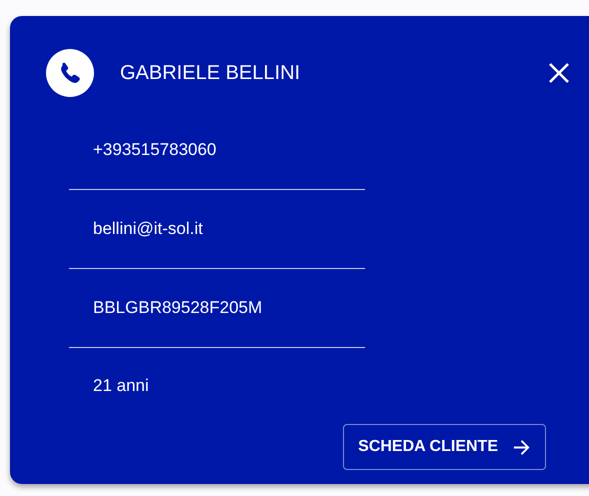  What do you see at coordinates (211, 73) in the screenshot?
I see `contact-name: GABRIELE BELLINI` at bounding box center [211, 73].